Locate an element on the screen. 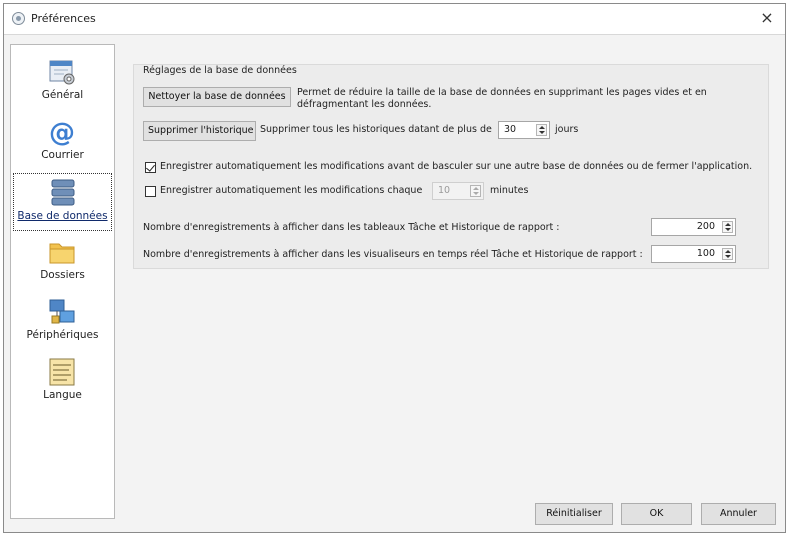  autosave-interval-suffix: minutes is located at coordinates (509, 190).